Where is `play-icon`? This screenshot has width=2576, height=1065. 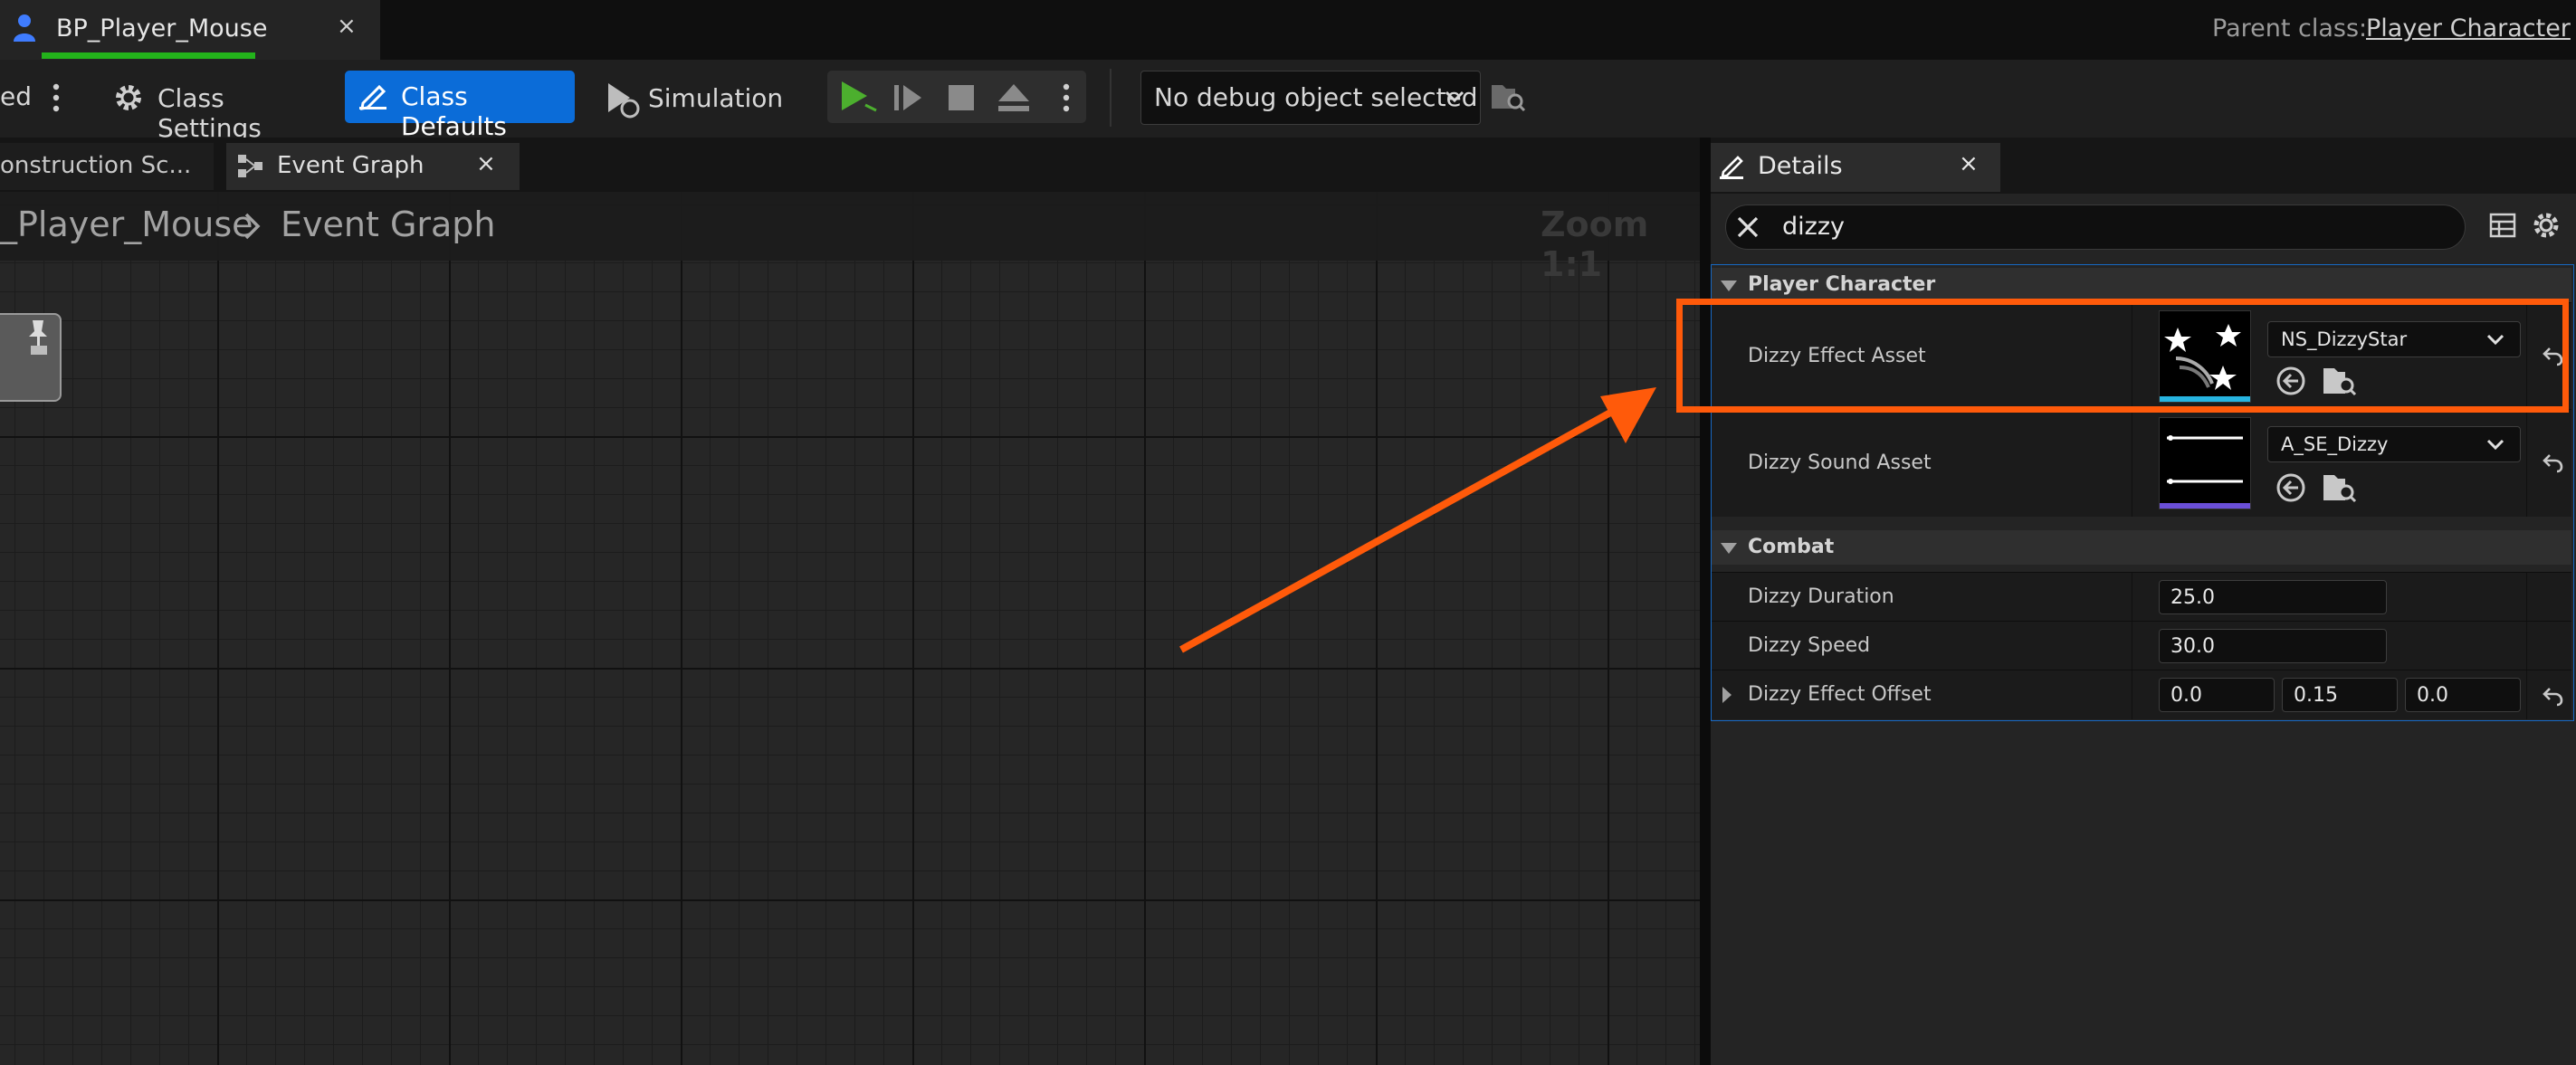
play-icon is located at coordinates (857, 98).